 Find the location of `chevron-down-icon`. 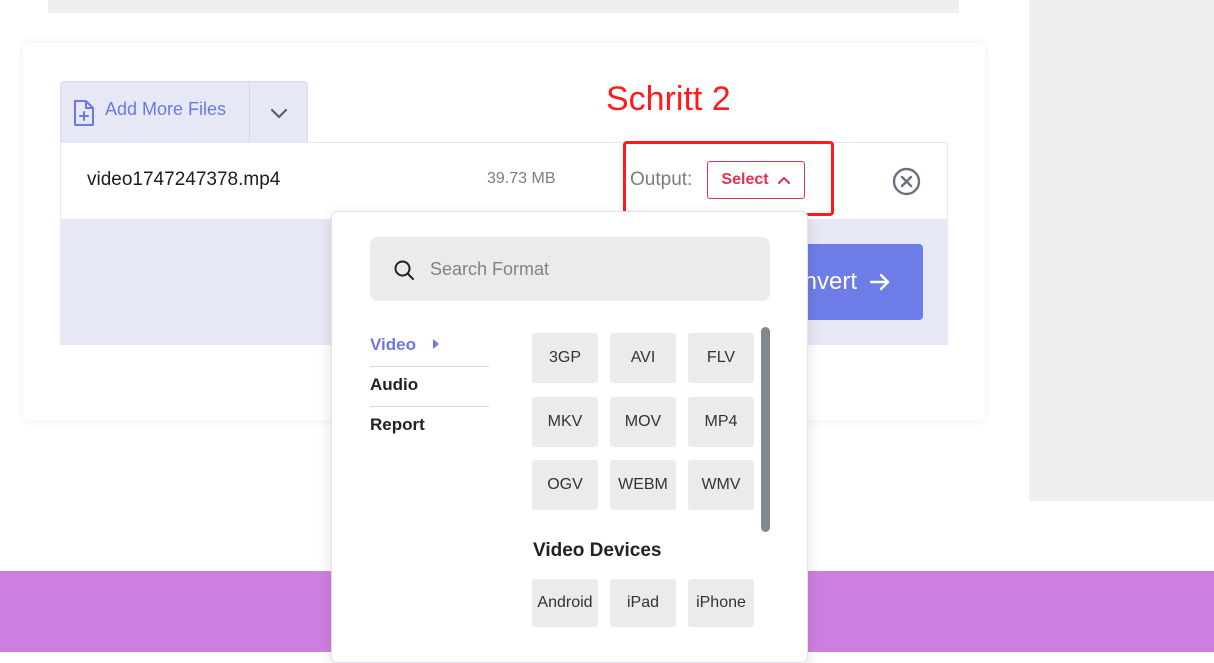

chevron-down-icon is located at coordinates (279, 113).